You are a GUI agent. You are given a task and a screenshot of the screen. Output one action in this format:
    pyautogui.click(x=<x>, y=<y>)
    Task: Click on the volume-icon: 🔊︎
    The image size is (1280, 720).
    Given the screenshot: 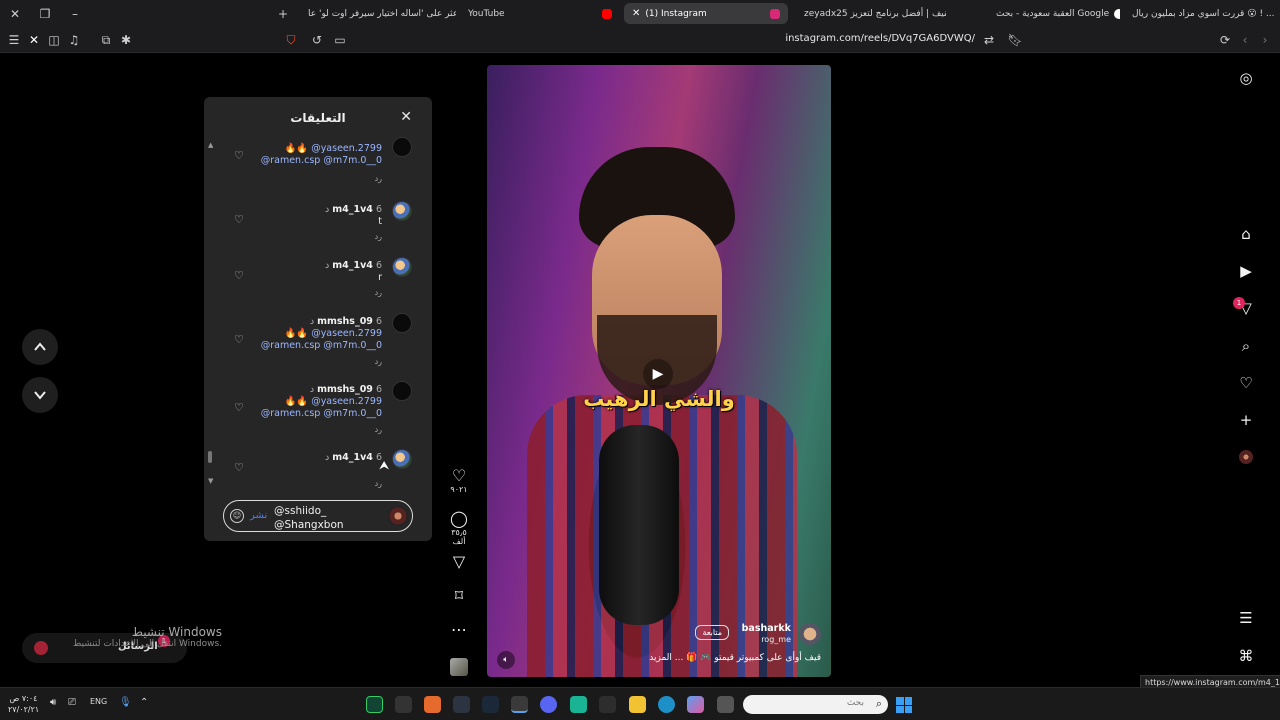 What is the action you would take?
    pyautogui.click(x=53, y=702)
    